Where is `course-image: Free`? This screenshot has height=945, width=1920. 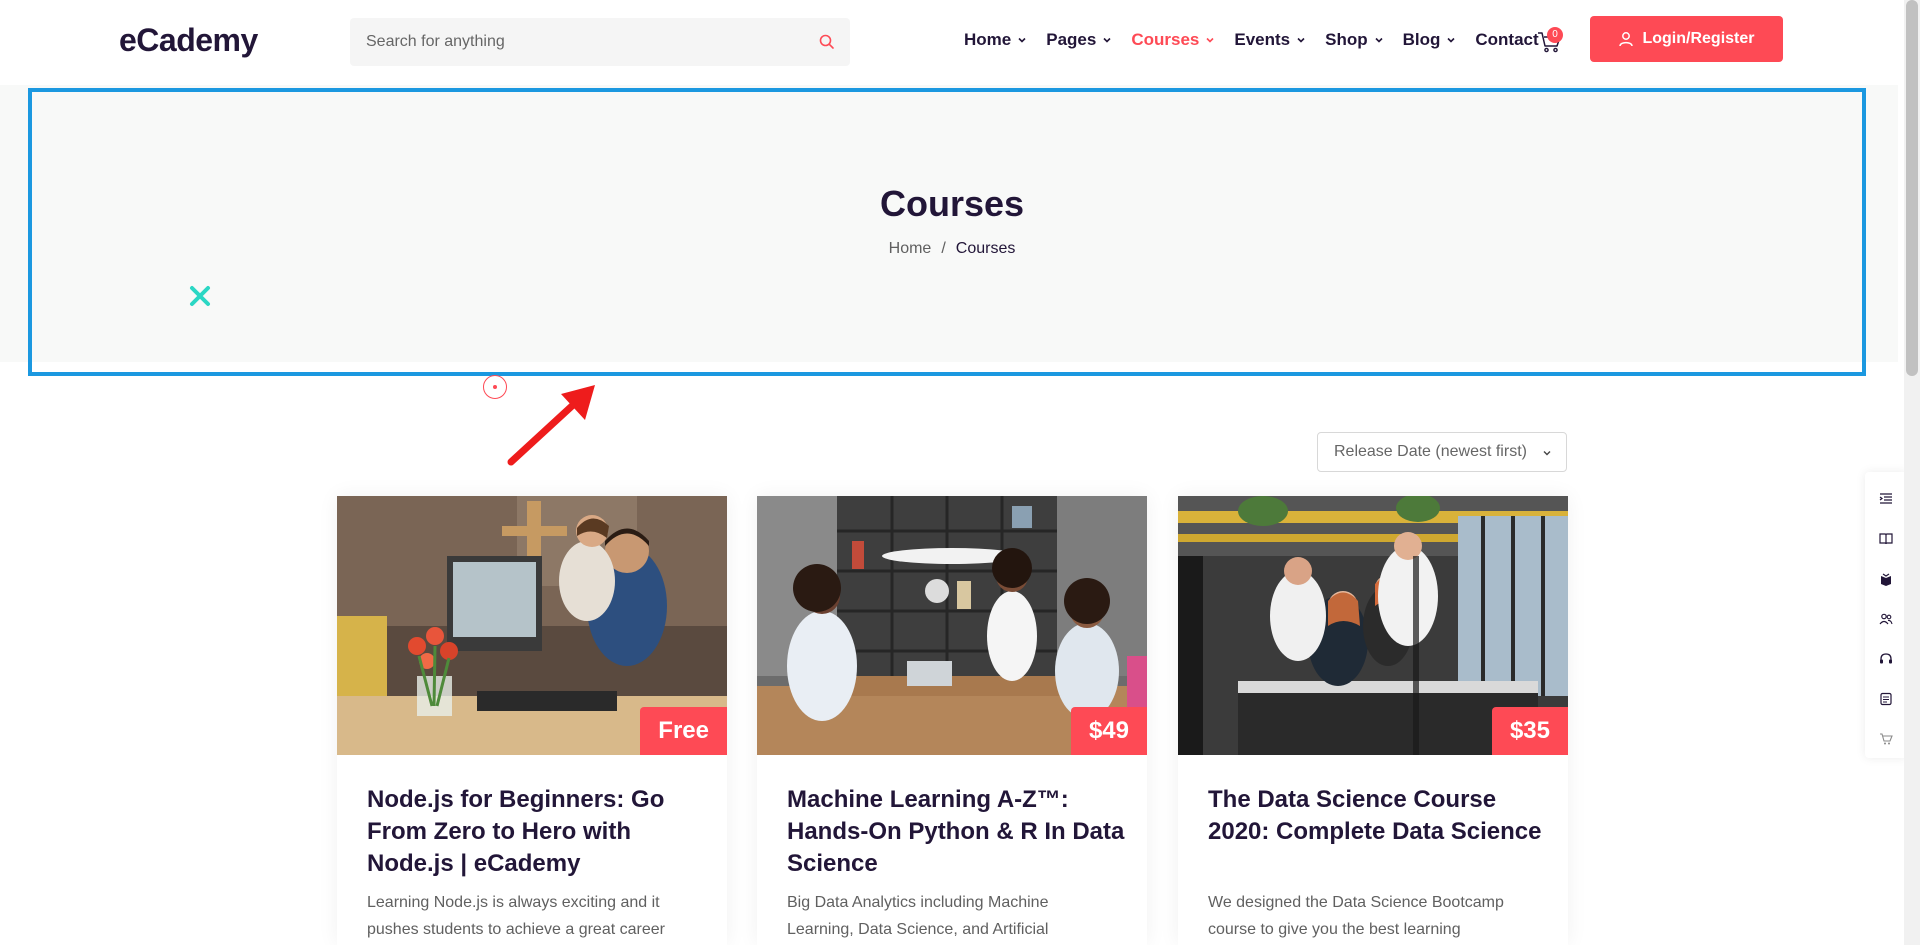
course-image: Free is located at coordinates (532, 625).